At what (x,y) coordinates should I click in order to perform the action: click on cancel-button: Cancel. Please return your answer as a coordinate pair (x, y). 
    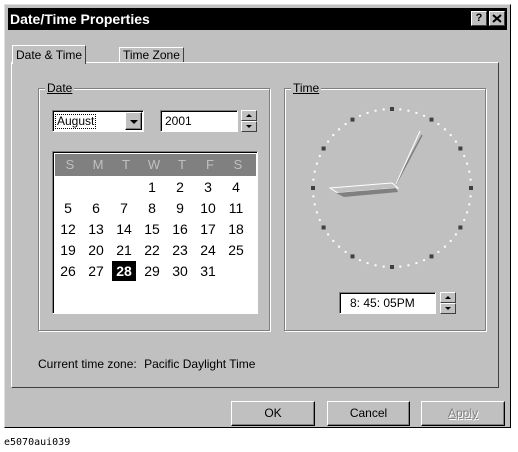
    Looking at the image, I should click on (368, 413).